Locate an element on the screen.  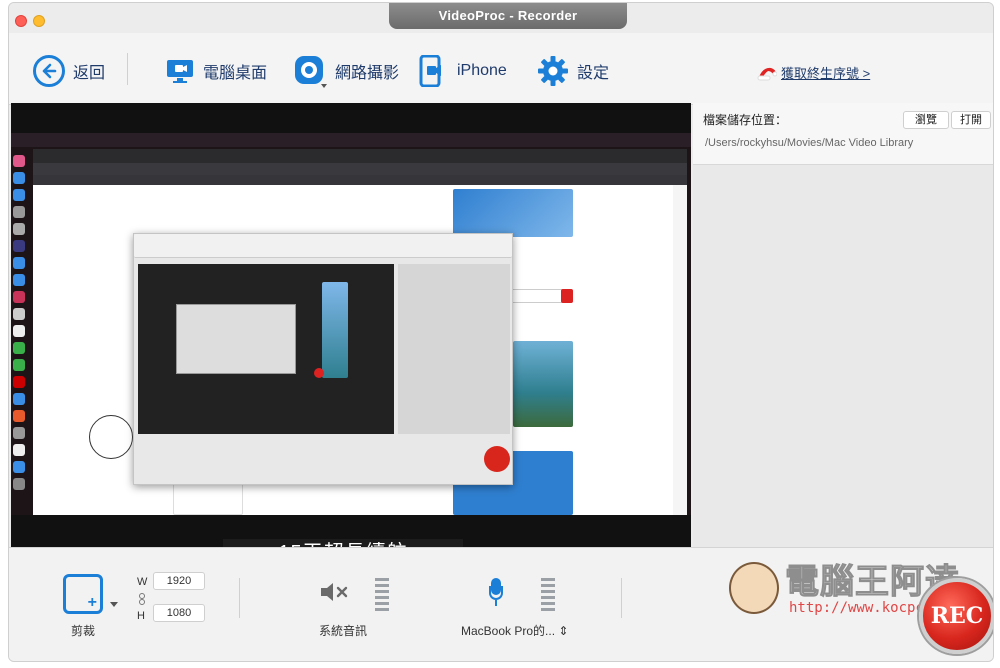
nested-recorder-window is located at coordinates (323, 359).